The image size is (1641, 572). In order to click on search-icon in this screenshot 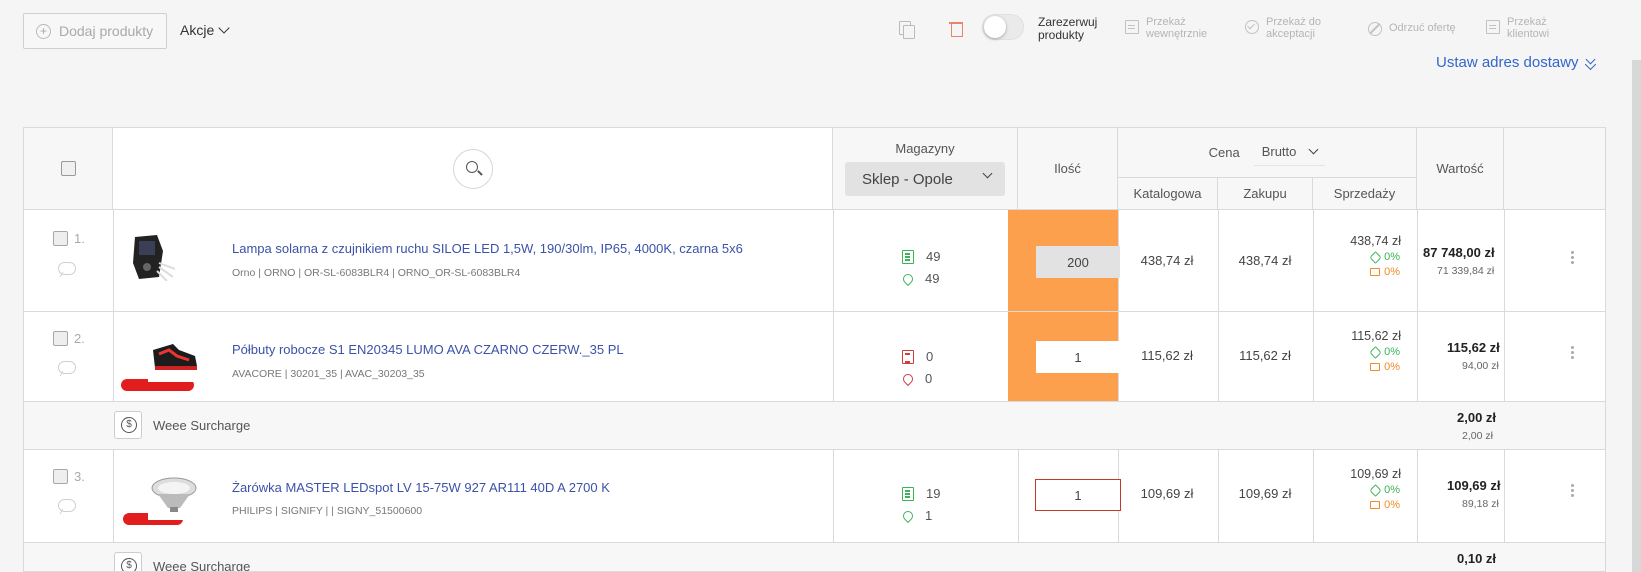, I will do `click(472, 168)`.